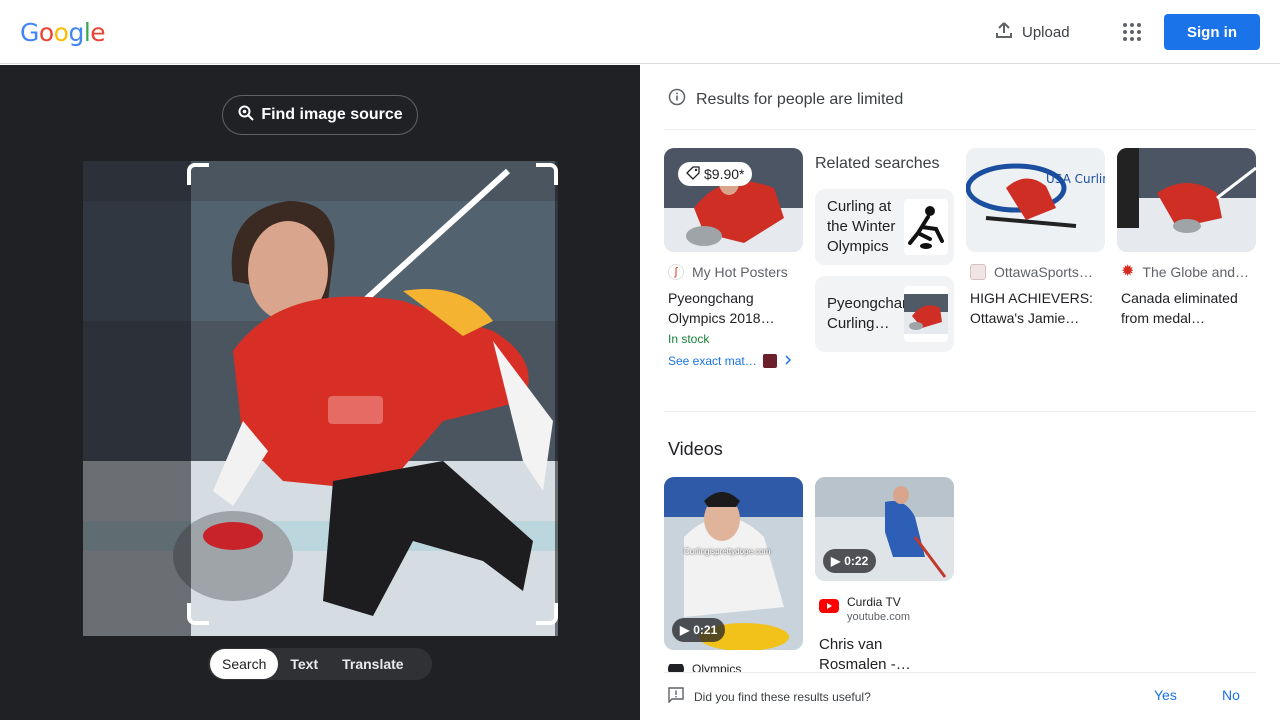  I want to click on feedback-icon, so click(676, 696).